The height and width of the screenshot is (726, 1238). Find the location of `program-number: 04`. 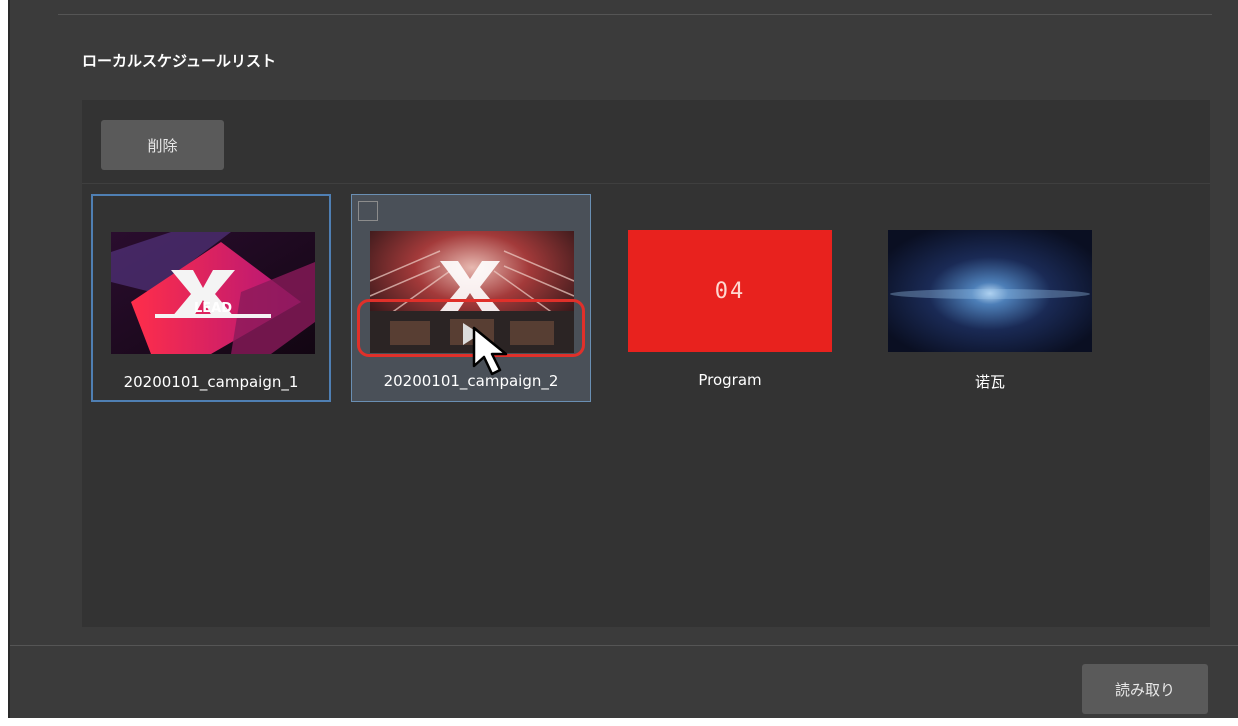

program-number: 04 is located at coordinates (730, 291).